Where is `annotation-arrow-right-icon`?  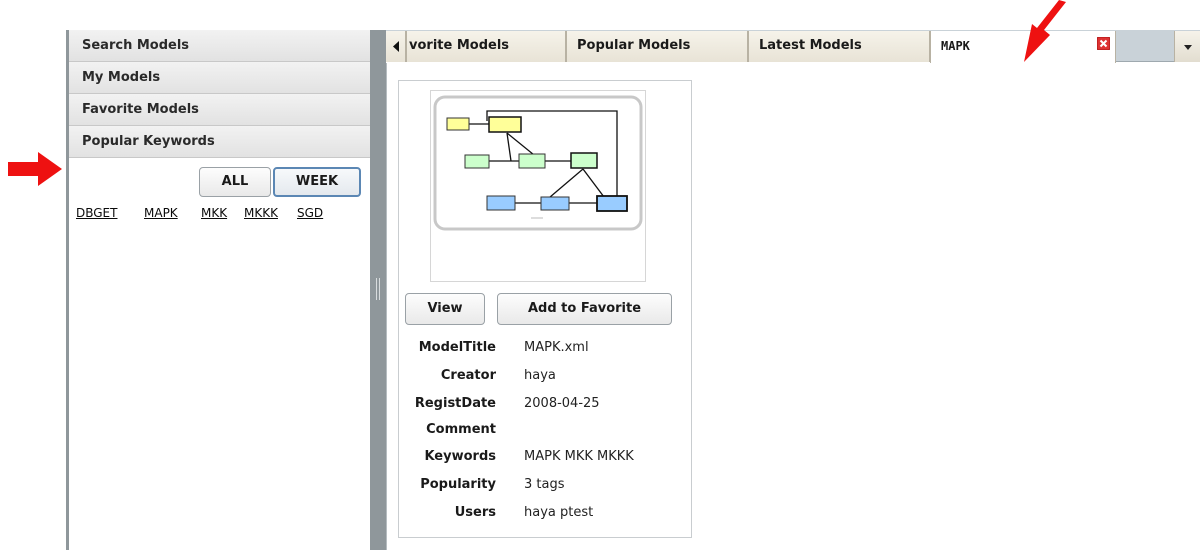
annotation-arrow-right-icon is located at coordinates (35, 169).